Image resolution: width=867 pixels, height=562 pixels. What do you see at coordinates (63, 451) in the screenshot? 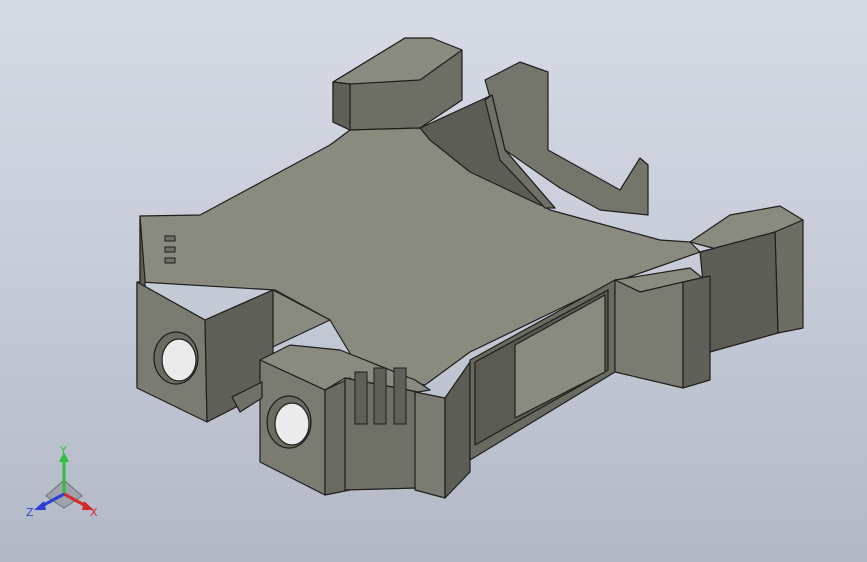
I see `y-axis-label: Y` at bounding box center [63, 451].